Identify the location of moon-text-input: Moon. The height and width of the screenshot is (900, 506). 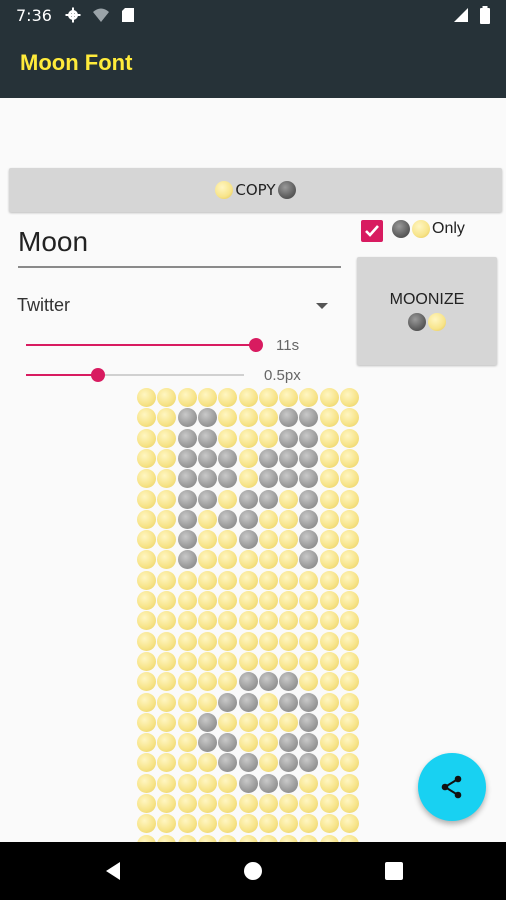
(179, 246).